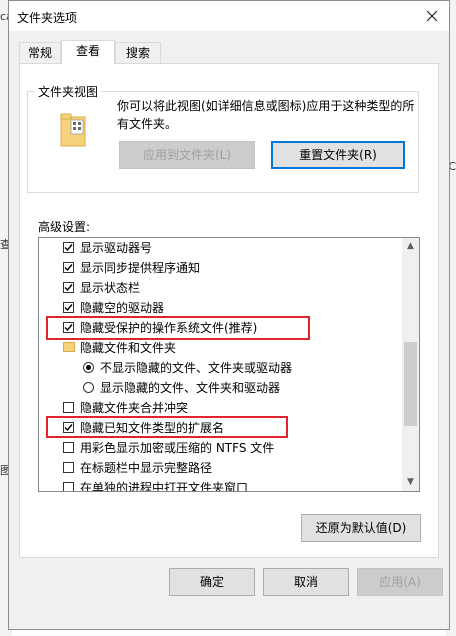 The width and height of the screenshot is (456, 636). I want to click on vertical-scrollbar: ▲ ▼, so click(410, 364).